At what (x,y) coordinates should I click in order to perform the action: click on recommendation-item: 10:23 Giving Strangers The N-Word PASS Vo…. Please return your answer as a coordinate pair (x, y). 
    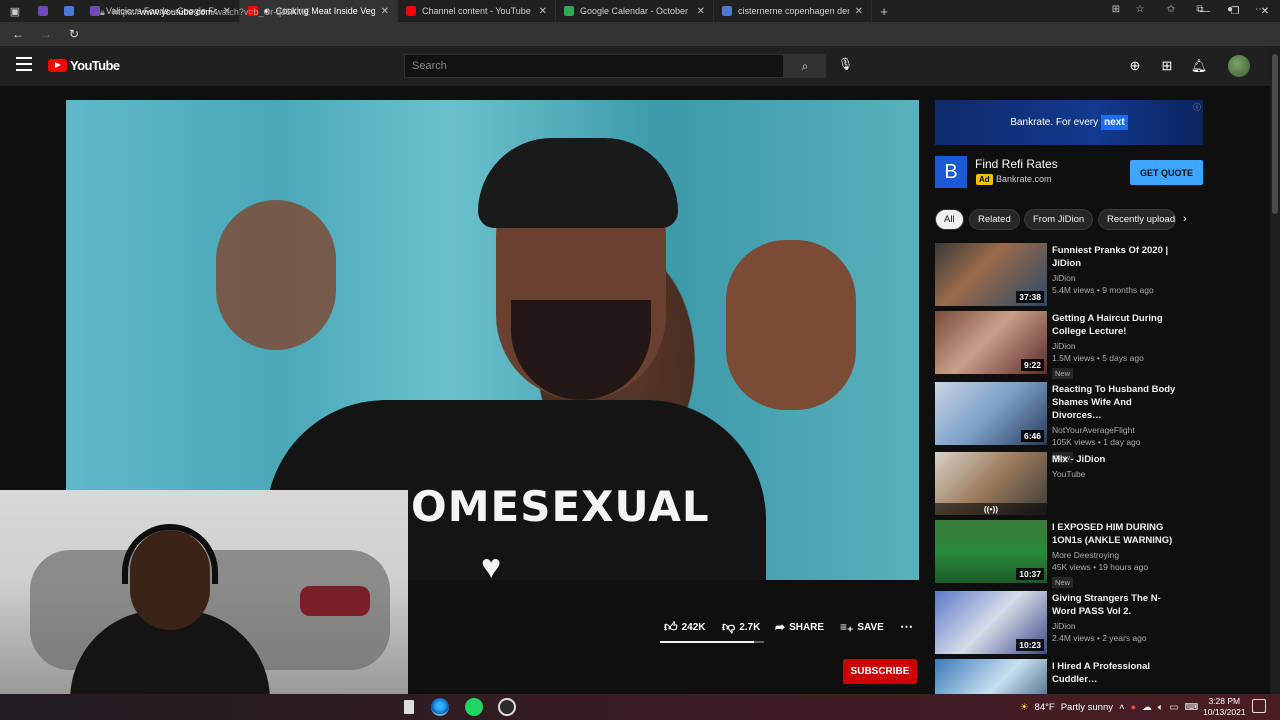
    Looking at the image, I should click on (1070, 623).